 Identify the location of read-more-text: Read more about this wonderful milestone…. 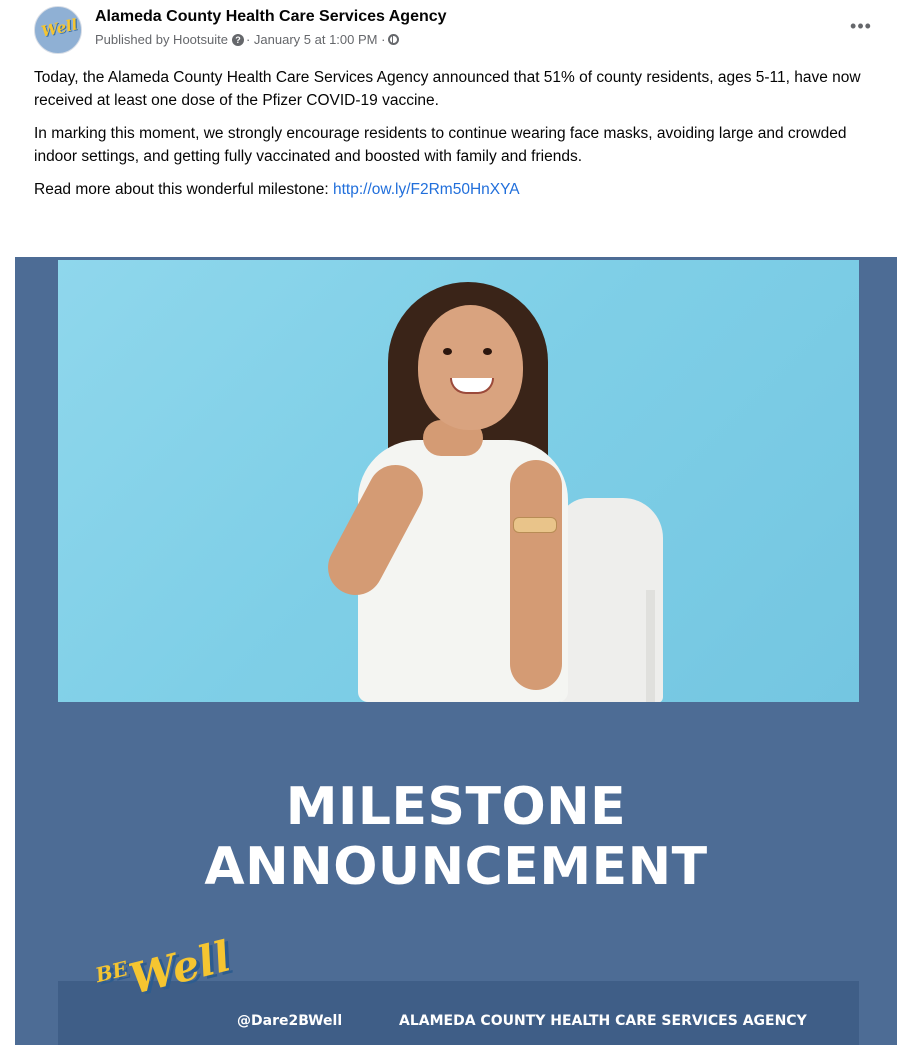
(181, 189).